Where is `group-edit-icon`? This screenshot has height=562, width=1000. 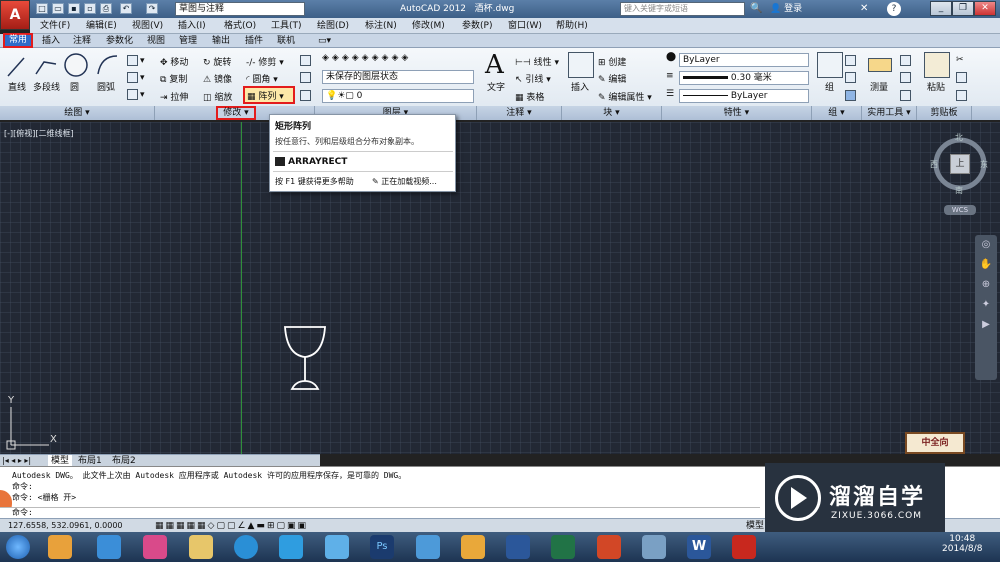
group-edit-icon is located at coordinates (851, 77).